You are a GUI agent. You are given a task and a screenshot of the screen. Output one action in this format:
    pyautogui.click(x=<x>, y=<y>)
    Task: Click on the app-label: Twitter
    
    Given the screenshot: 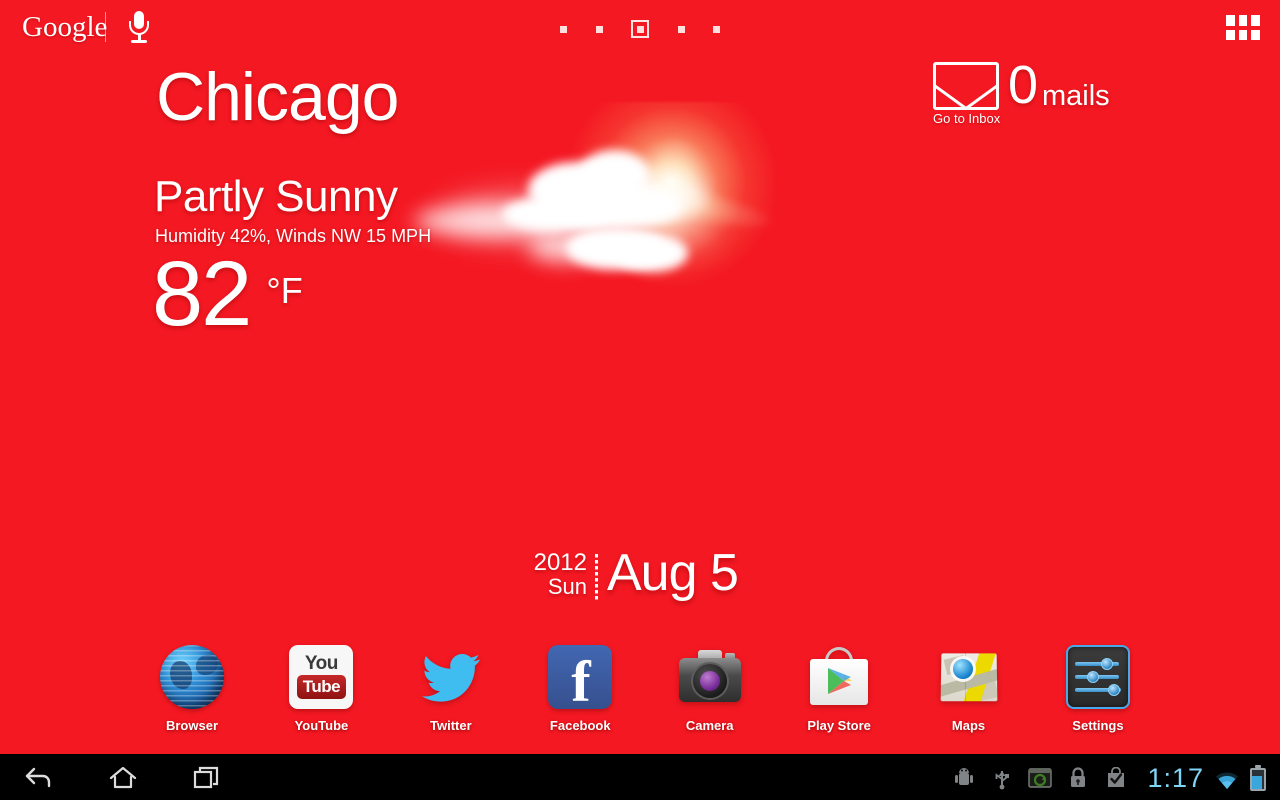 What is the action you would take?
    pyautogui.click(x=451, y=725)
    